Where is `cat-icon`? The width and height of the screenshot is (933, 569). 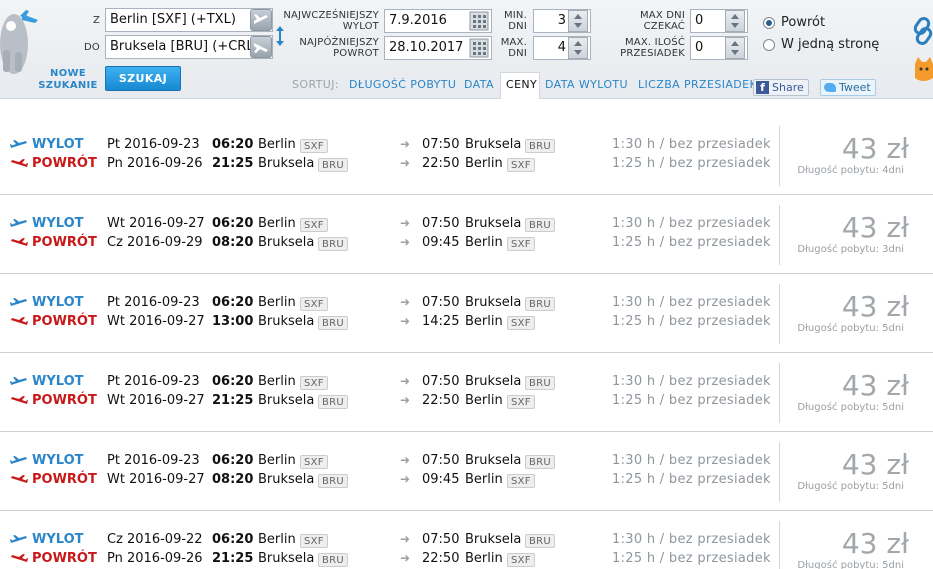
cat-icon is located at coordinates (923, 70).